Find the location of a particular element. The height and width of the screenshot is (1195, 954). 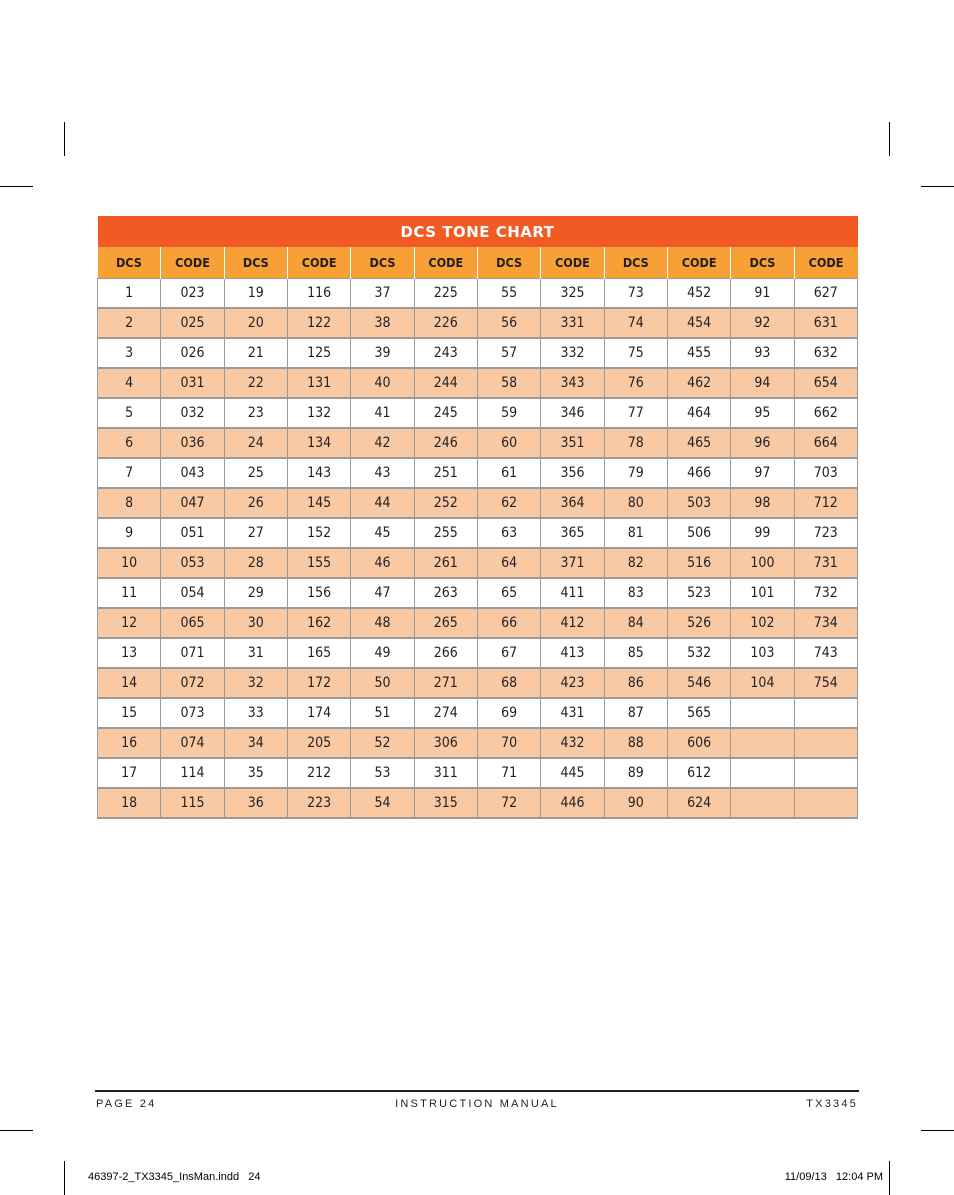

dcs-cell: 20 is located at coordinates (255, 323).